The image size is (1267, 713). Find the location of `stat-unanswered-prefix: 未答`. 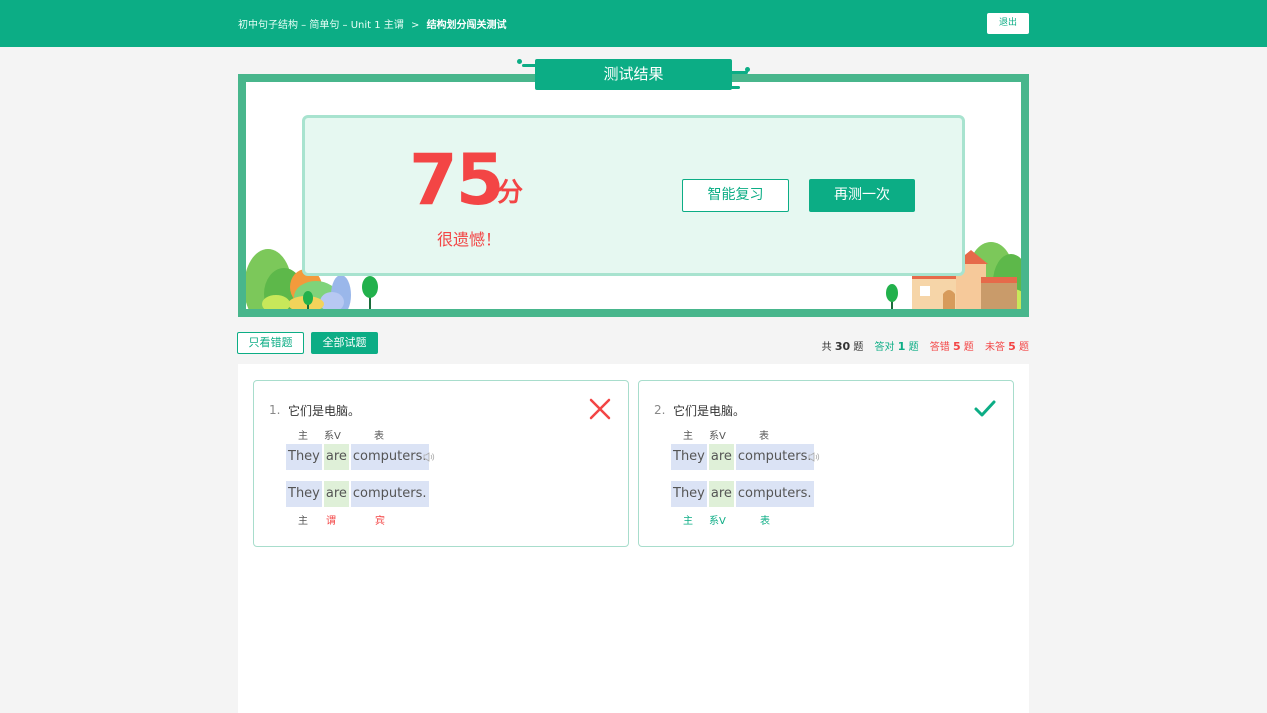

stat-unanswered-prefix: 未答 is located at coordinates (994, 347).